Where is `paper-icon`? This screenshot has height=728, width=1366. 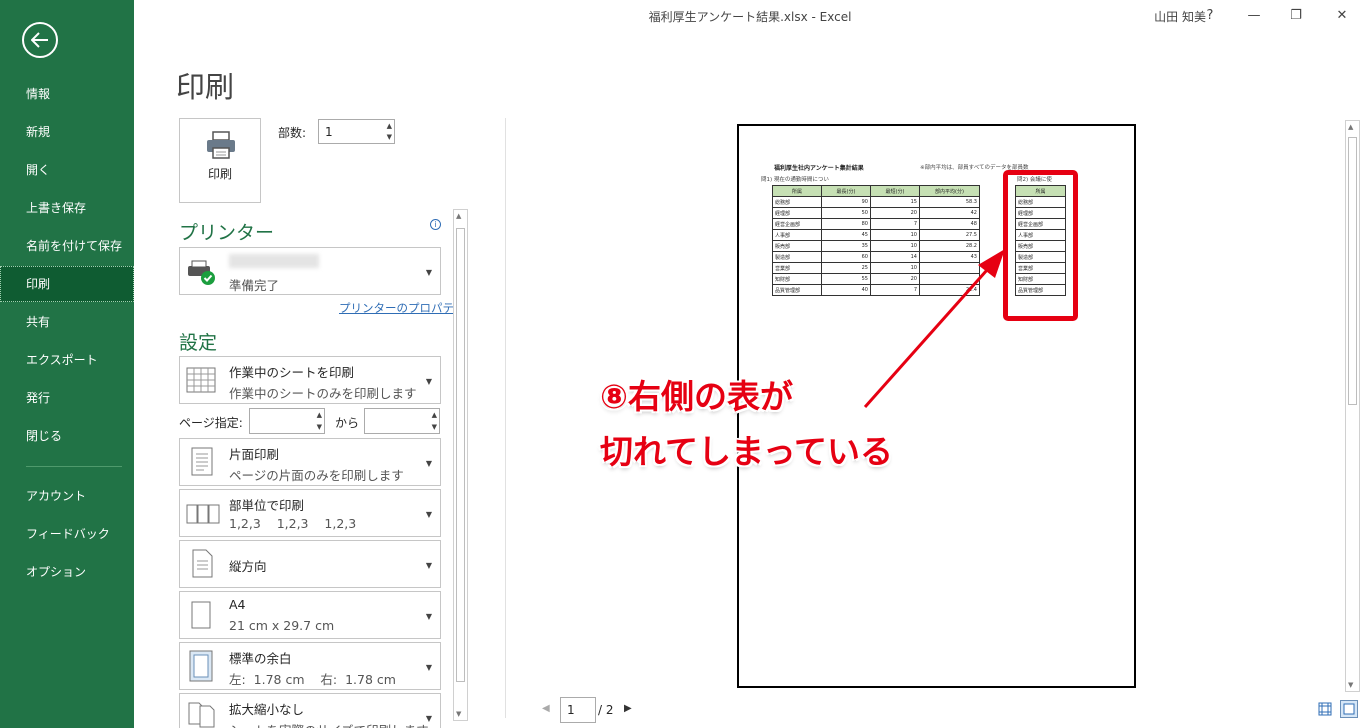 paper-icon is located at coordinates (201, 615).